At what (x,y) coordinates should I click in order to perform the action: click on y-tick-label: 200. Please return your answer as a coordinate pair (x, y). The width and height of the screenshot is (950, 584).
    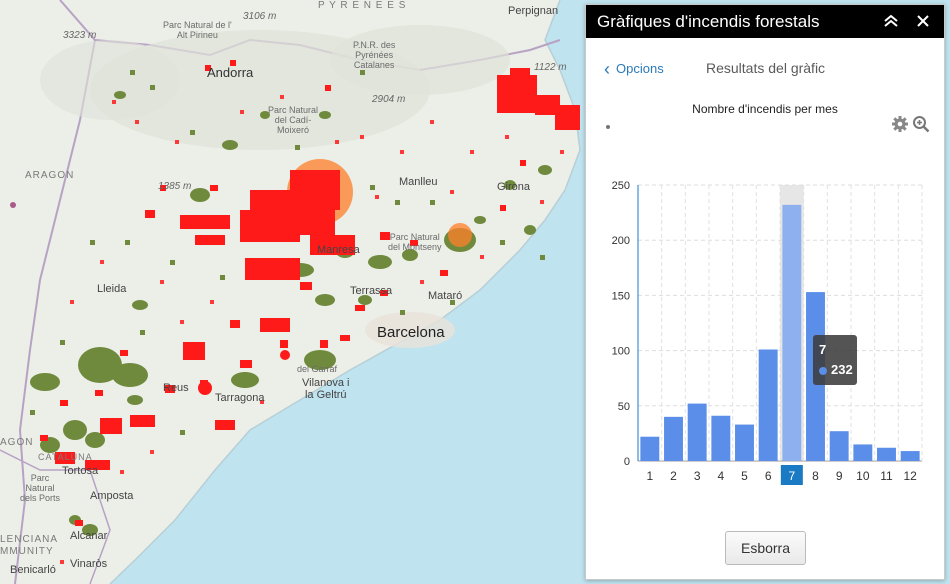
    Looking at the image, I should click on (621, 241).